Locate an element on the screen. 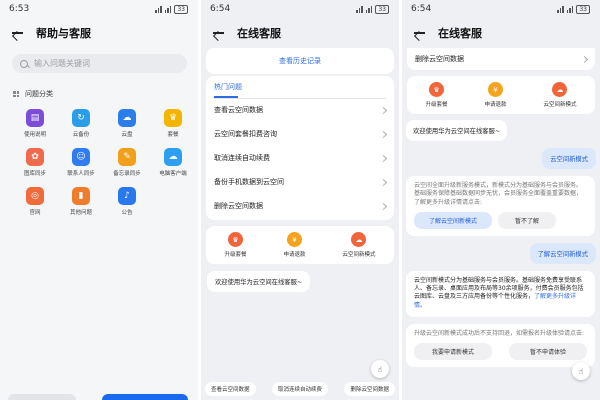  suggestion-tag: 删除云空间数据 is located at coordinates (369, 389).